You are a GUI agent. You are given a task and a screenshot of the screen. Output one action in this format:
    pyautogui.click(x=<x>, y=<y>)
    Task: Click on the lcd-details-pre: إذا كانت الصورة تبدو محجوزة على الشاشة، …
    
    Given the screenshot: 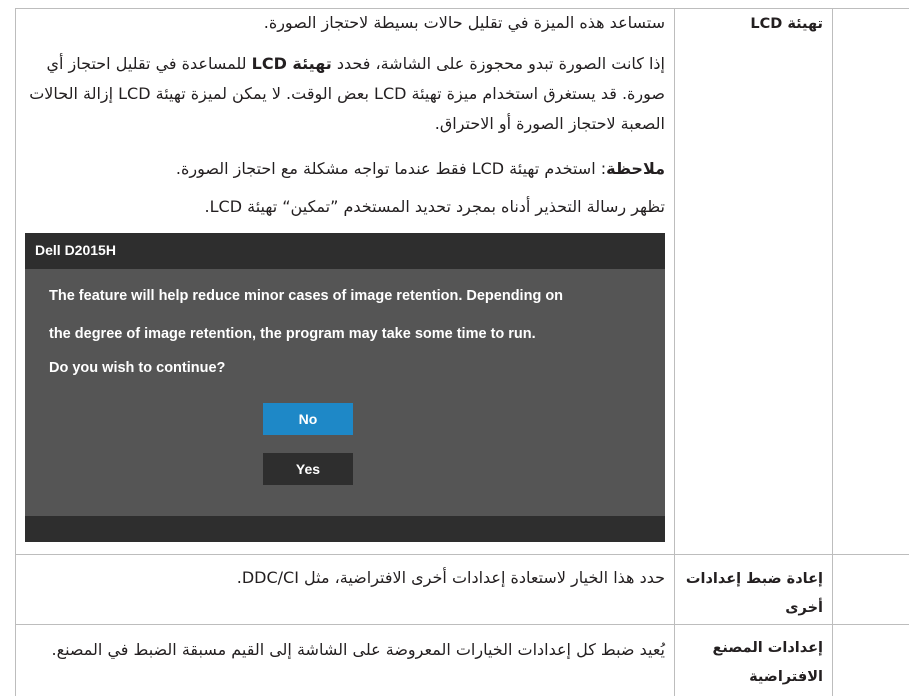 What is the action you would take?
    pyautogui.click(x=498, y=63)
    